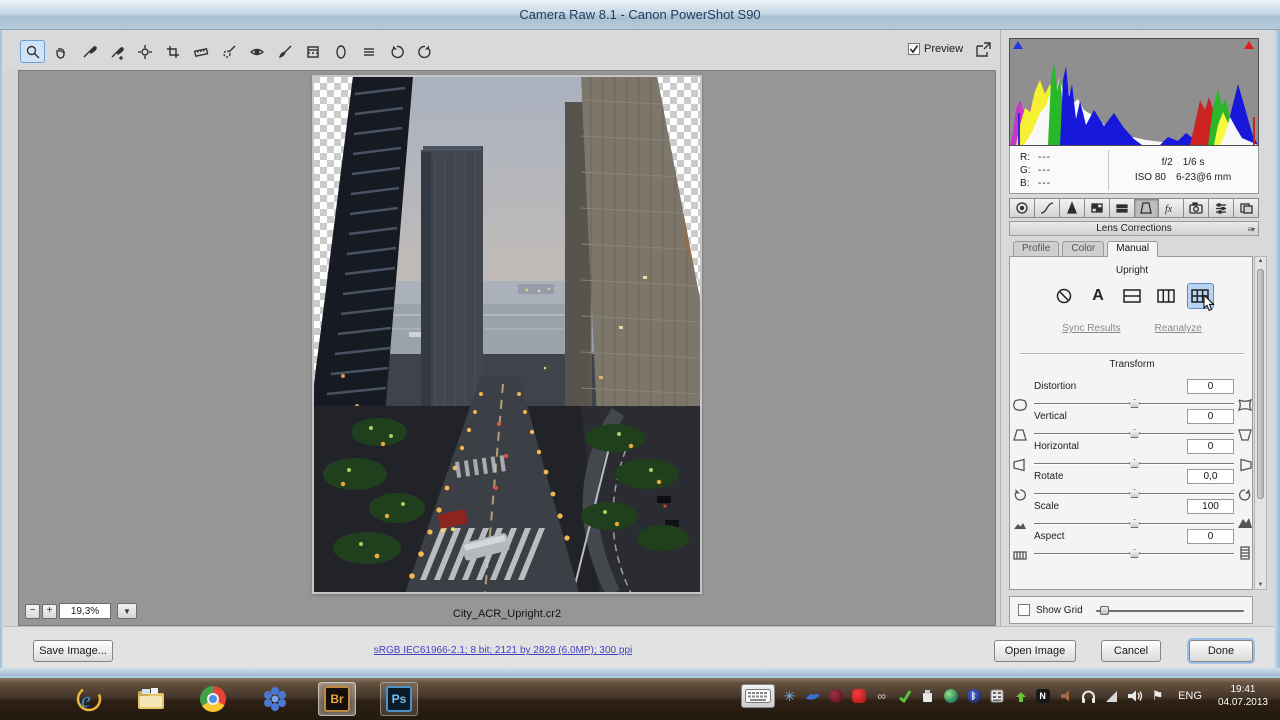 The image size is (1280, 720). What do you see at coordinates (835, 696) in the screenshot?
I see `tray-ruby-icon` at bounding box center [835, 696].